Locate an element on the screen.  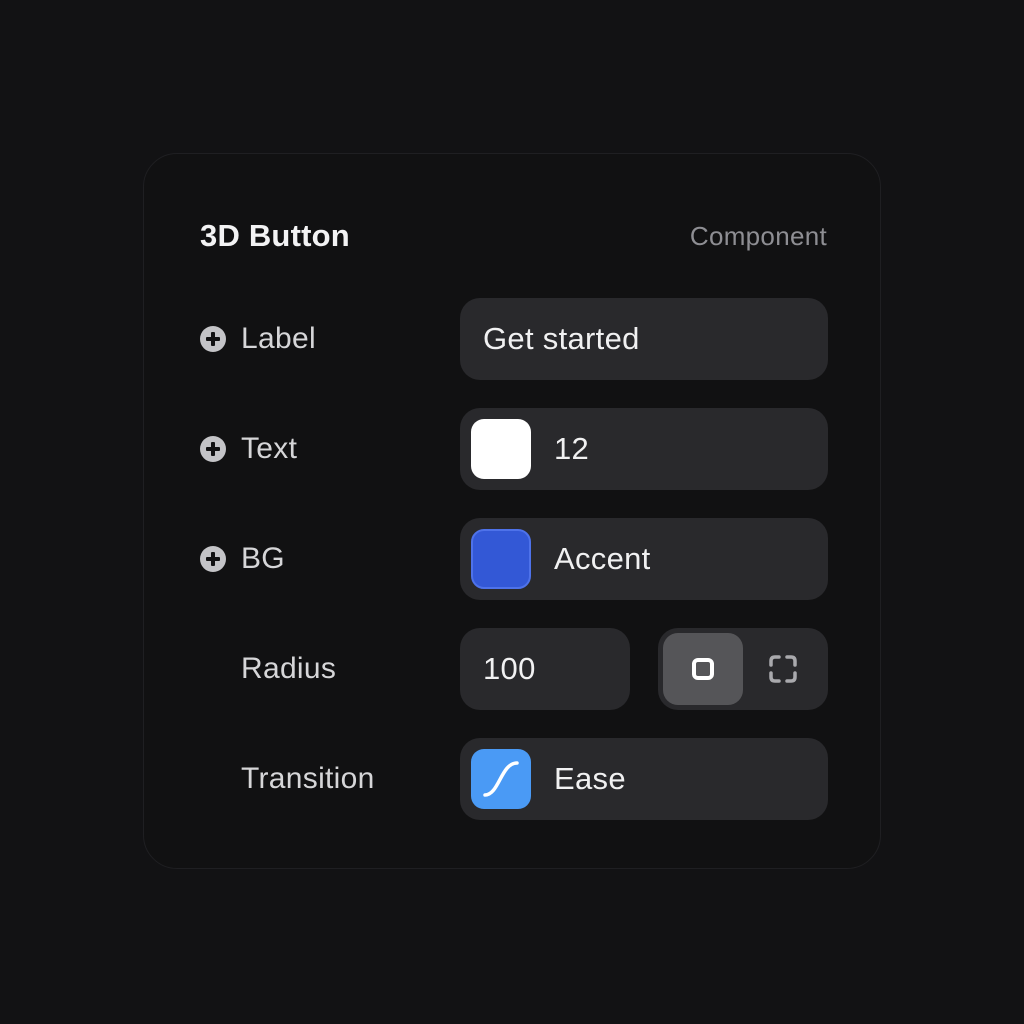
property-name: Radius is located at coordinates (289, 668).